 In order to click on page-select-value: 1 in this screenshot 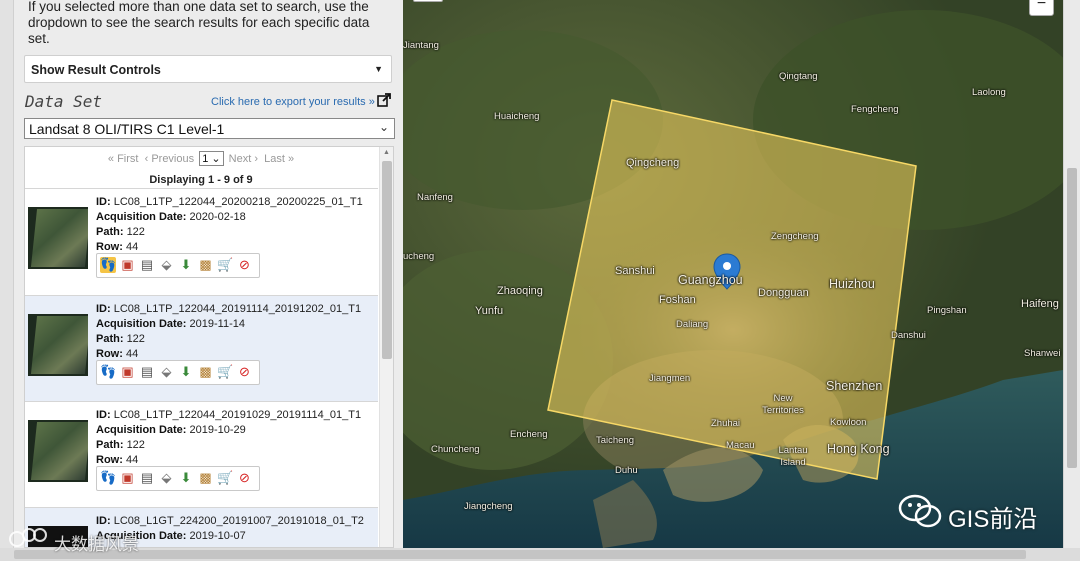, I will do `click(205, 159)`.